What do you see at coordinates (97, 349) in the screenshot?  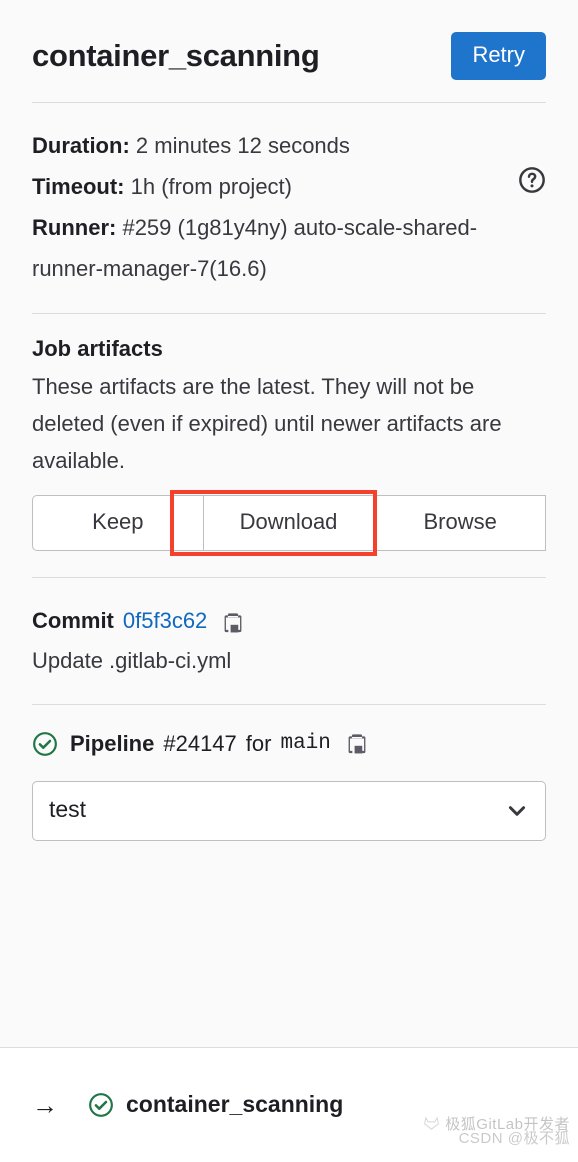 I see `artifacts-title: Job artifacts` at bounding box center [97, 349].